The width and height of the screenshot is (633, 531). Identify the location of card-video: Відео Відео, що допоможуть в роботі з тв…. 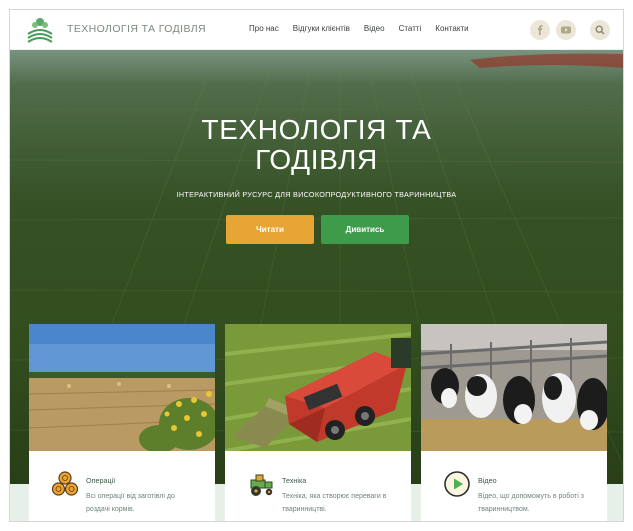
(514, 486).